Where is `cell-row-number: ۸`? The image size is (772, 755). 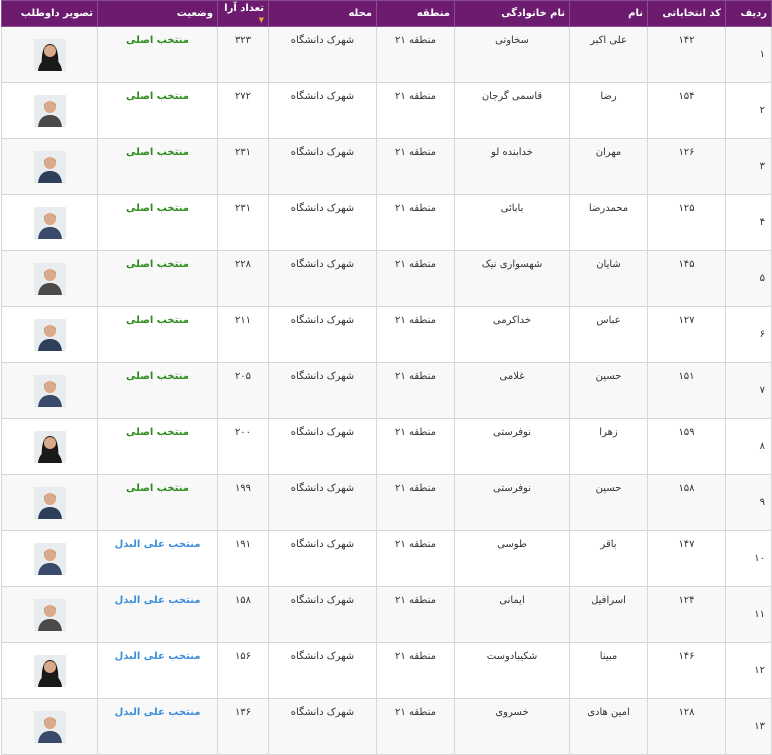
cell-row-number: ۸ is located at coordinates (748, 446).